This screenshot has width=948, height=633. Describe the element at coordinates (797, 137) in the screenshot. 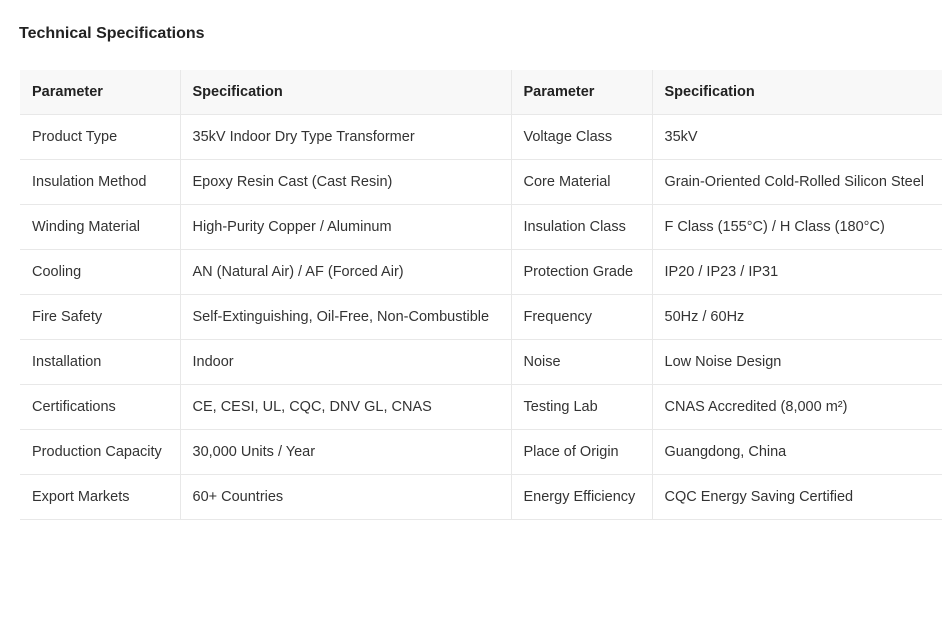

I see `specification-cell: 35kV` at that location.